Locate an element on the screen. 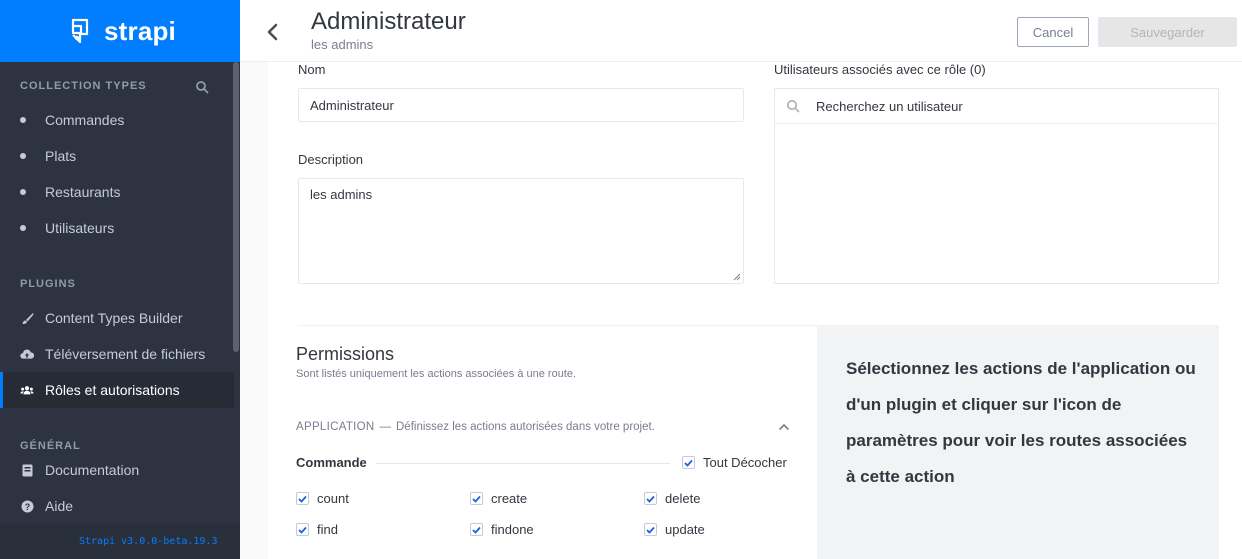 The height and width of the screenshot is (559, 1242). sidebar-item-aide: ? Aide is located at coordinates (117, 506).